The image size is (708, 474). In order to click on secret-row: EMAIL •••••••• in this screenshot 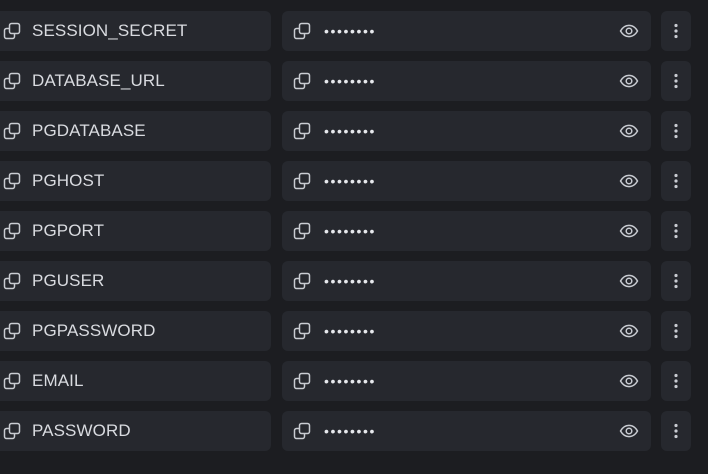, I will do `click(354, 381)`.